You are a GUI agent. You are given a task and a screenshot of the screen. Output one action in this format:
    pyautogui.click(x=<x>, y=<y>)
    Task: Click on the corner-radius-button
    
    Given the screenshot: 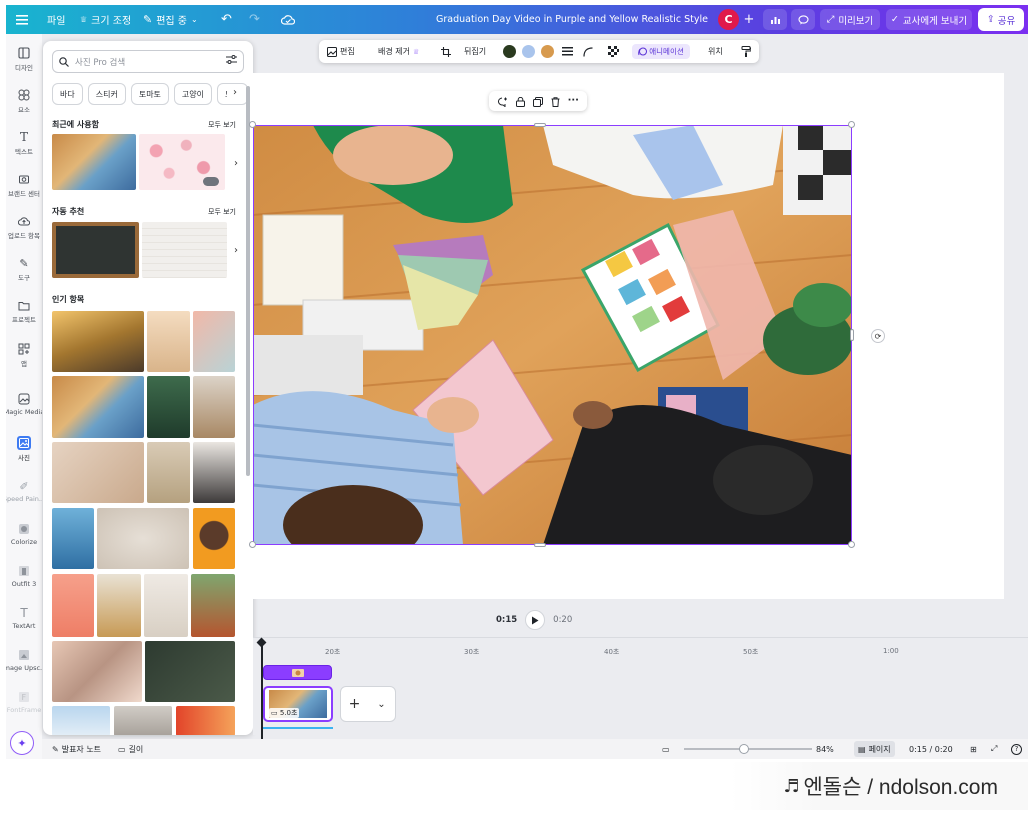 What is the action you would take?
    pyautogui.click(x=588, y=51)
    